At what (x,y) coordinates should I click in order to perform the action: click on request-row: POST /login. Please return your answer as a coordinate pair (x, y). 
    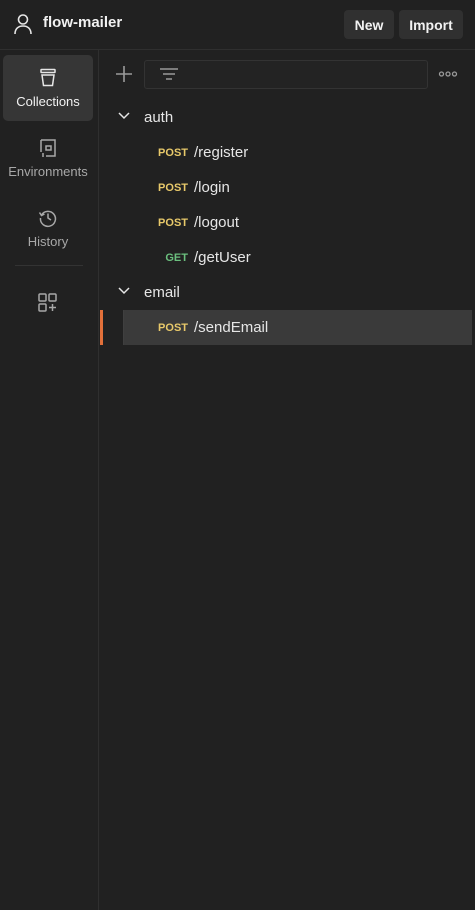
    Looking at the image, I should click on (287, 187).